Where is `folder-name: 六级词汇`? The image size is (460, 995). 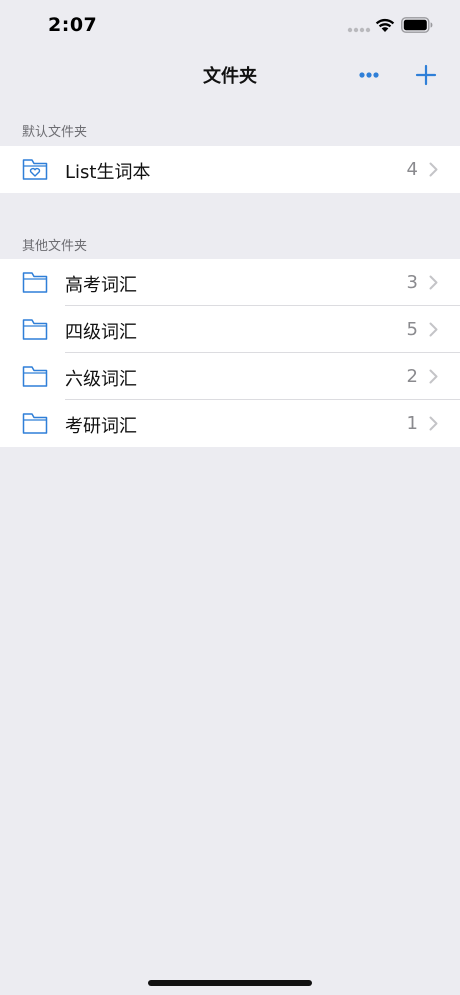 folder-name: 六级词汇 is located at coordinates (101, 379).